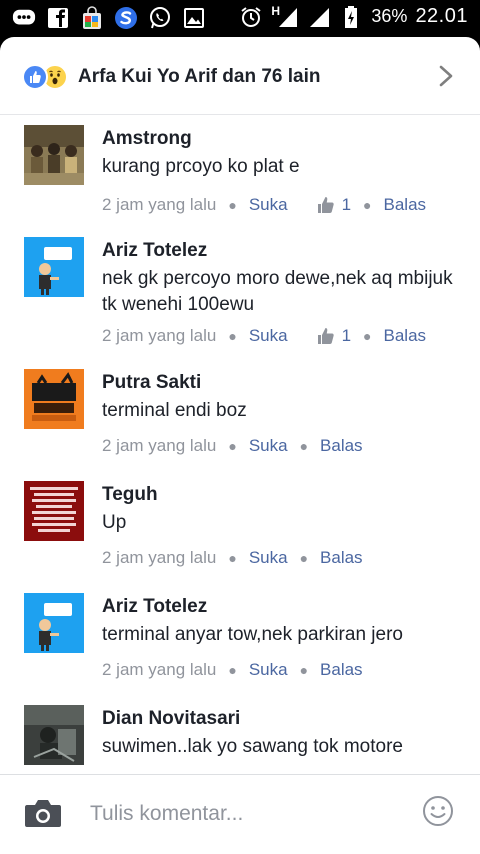  What do you see at coordinates (251, 17) in the screenshot?
I see `alarm-icon` at bounding box center [251, 17].